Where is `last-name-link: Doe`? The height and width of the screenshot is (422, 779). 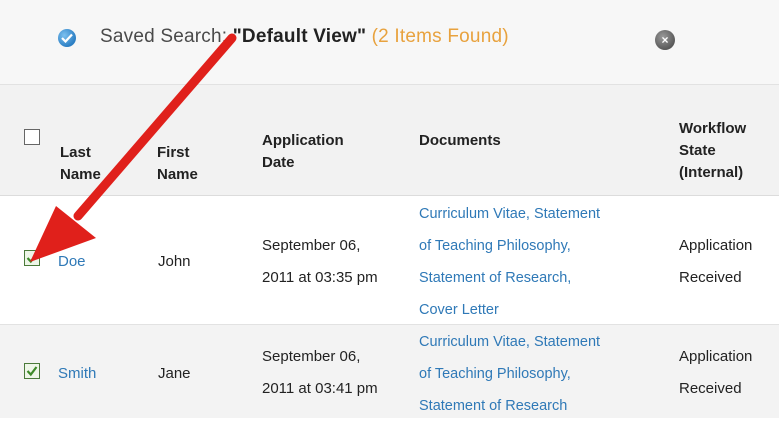 last-name-link: Doe is located at coordinates (72, 262).